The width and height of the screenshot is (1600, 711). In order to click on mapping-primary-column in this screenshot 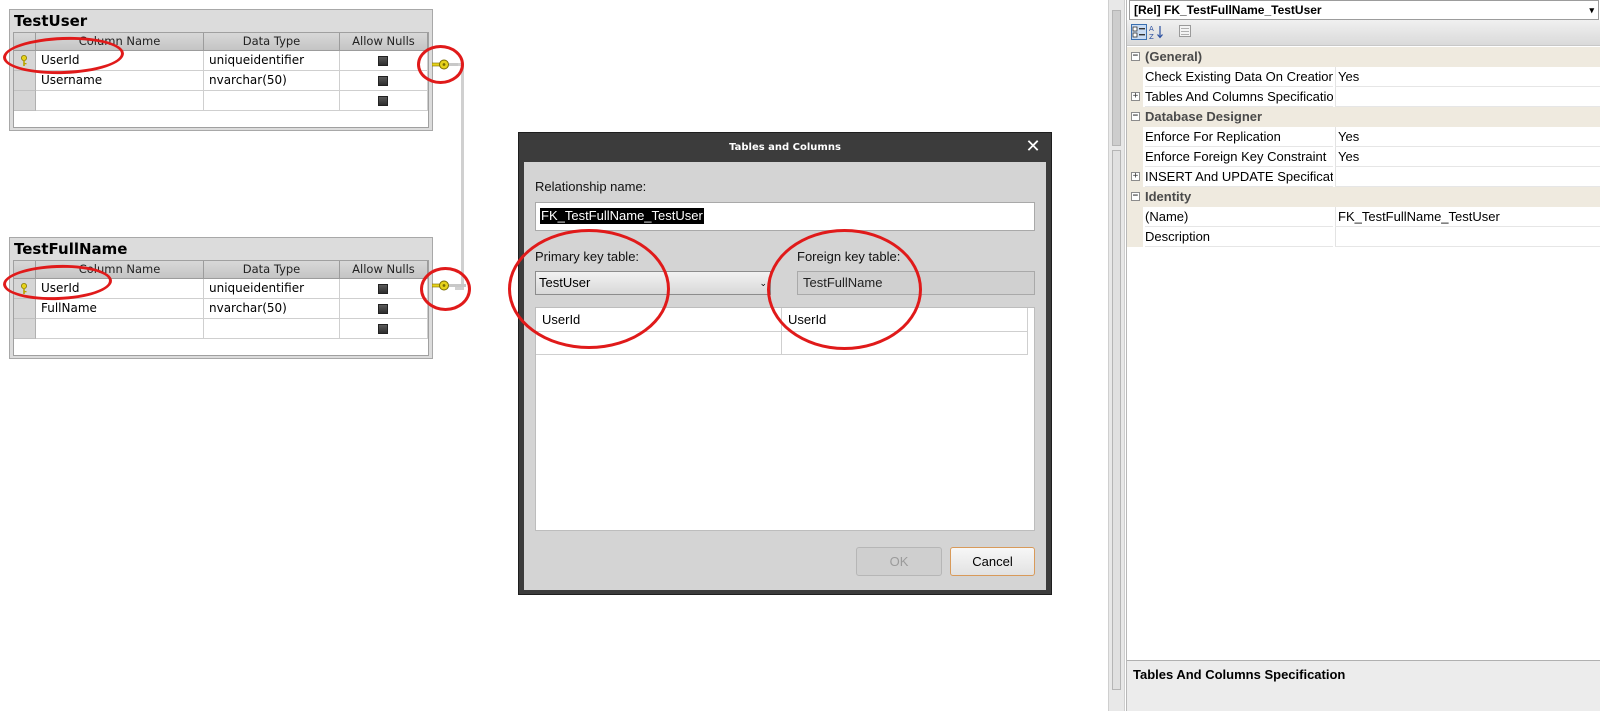, I will do `click(659, 343)`.